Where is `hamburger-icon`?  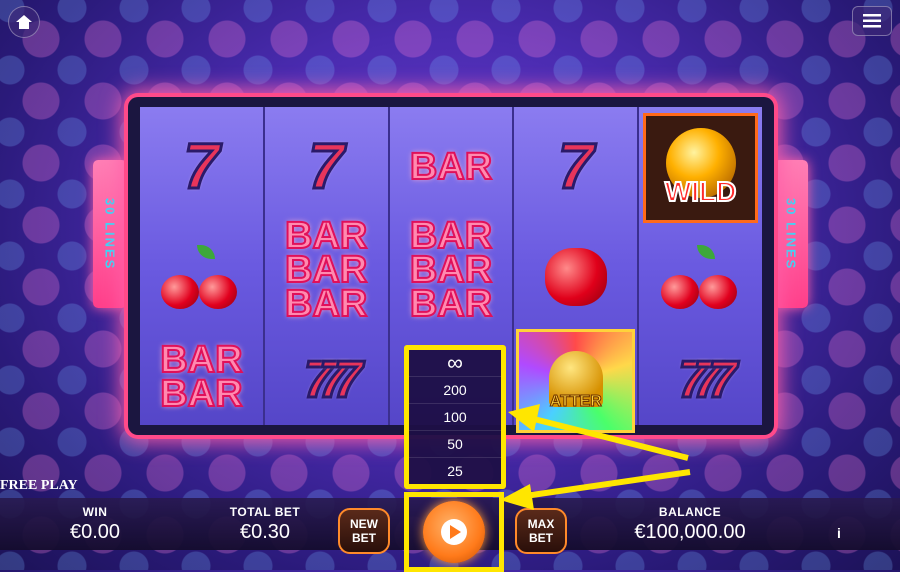
hamburger-icon is located at coordinates (872, 21).